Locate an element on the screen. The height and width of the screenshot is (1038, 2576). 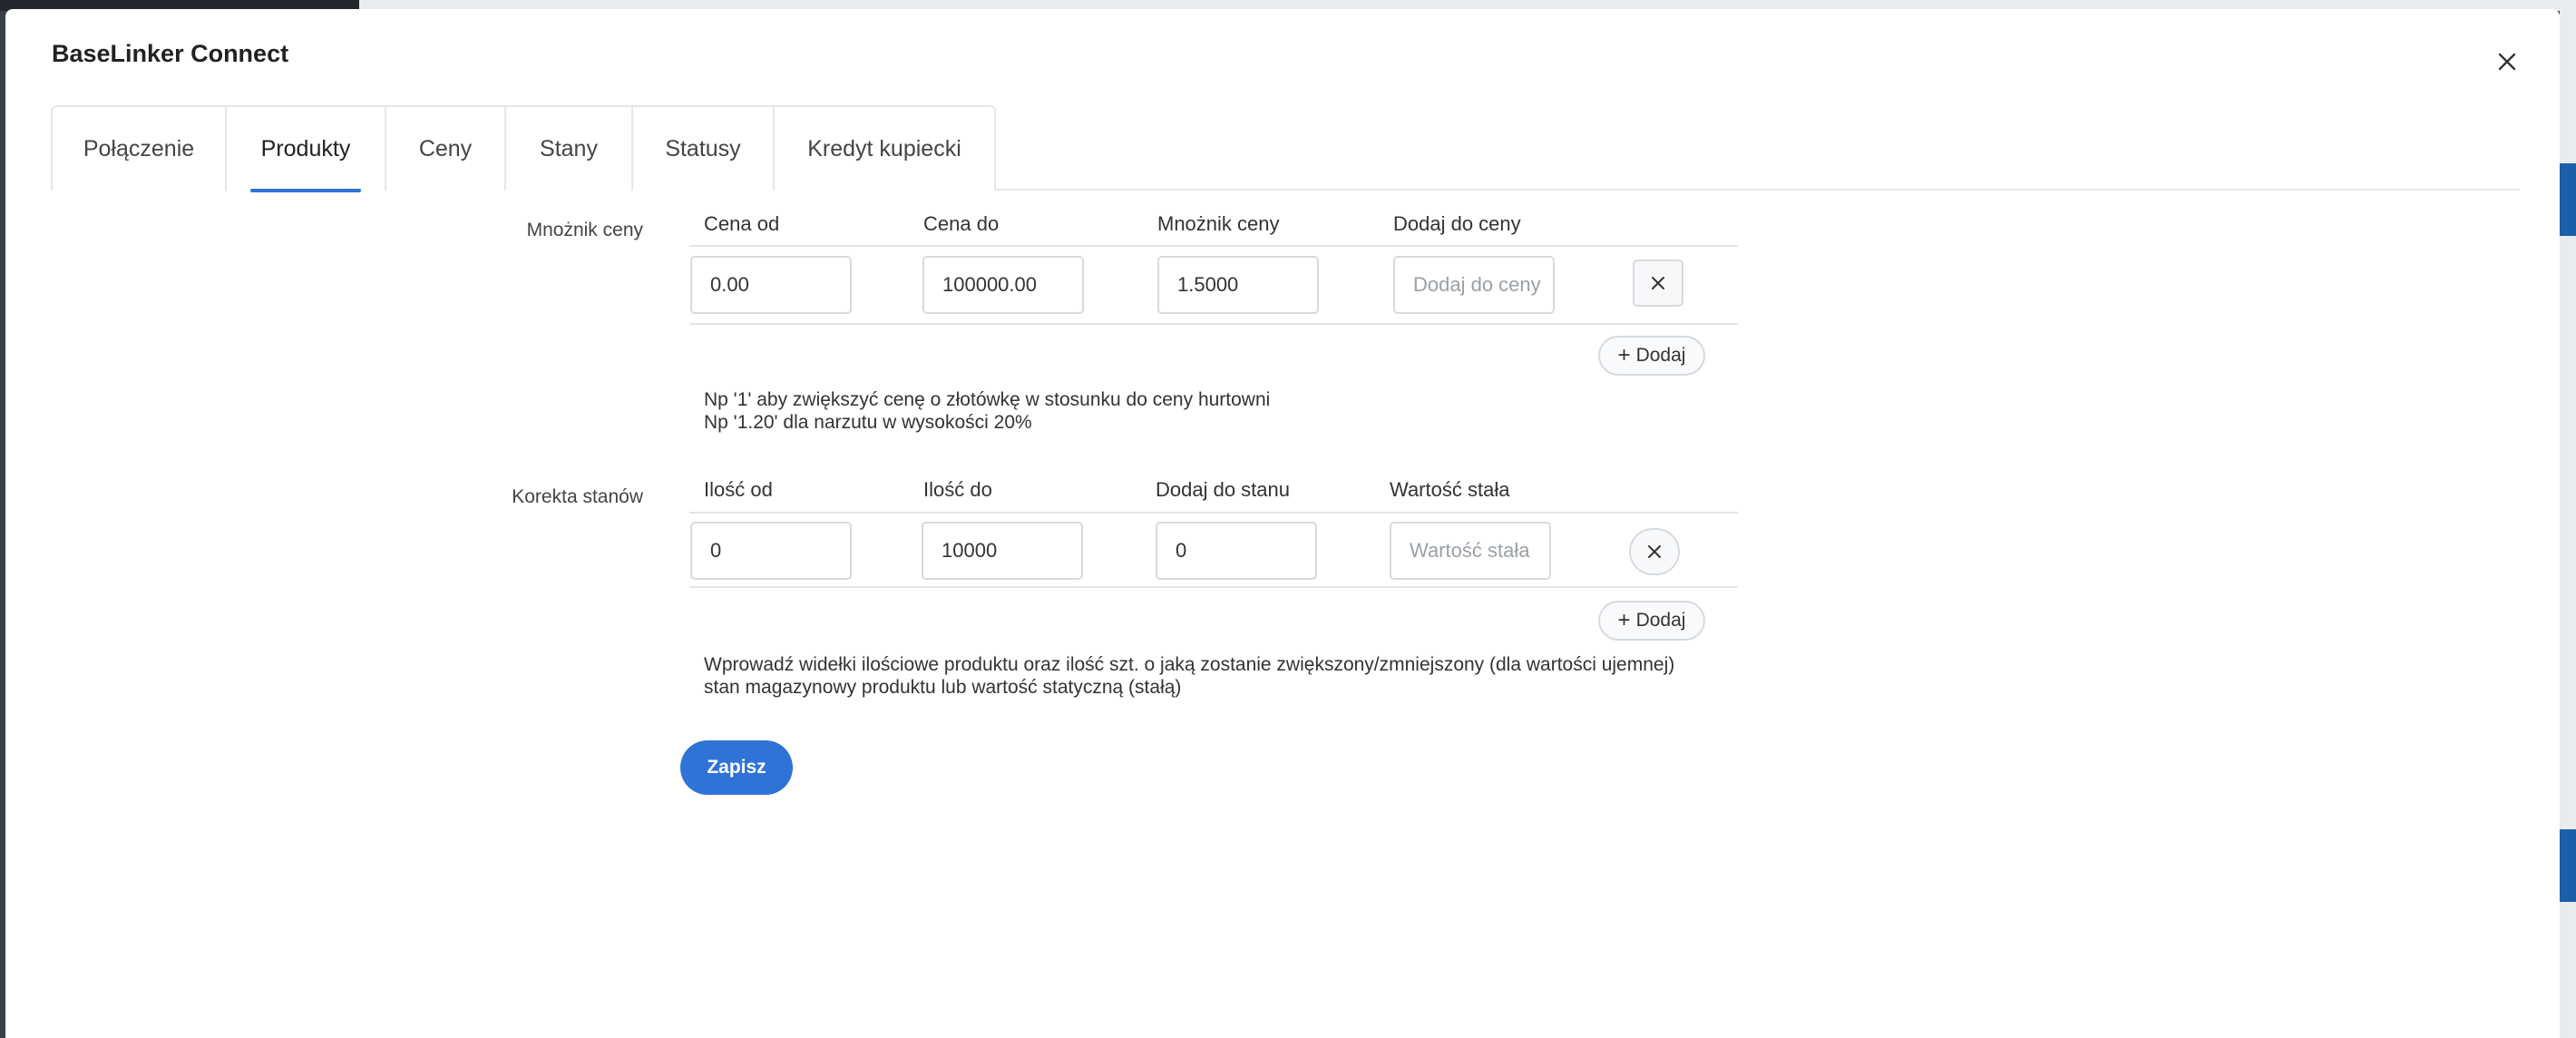
col-add-to-price: Dodaj do ceny is located at coordinates (1457, 223).